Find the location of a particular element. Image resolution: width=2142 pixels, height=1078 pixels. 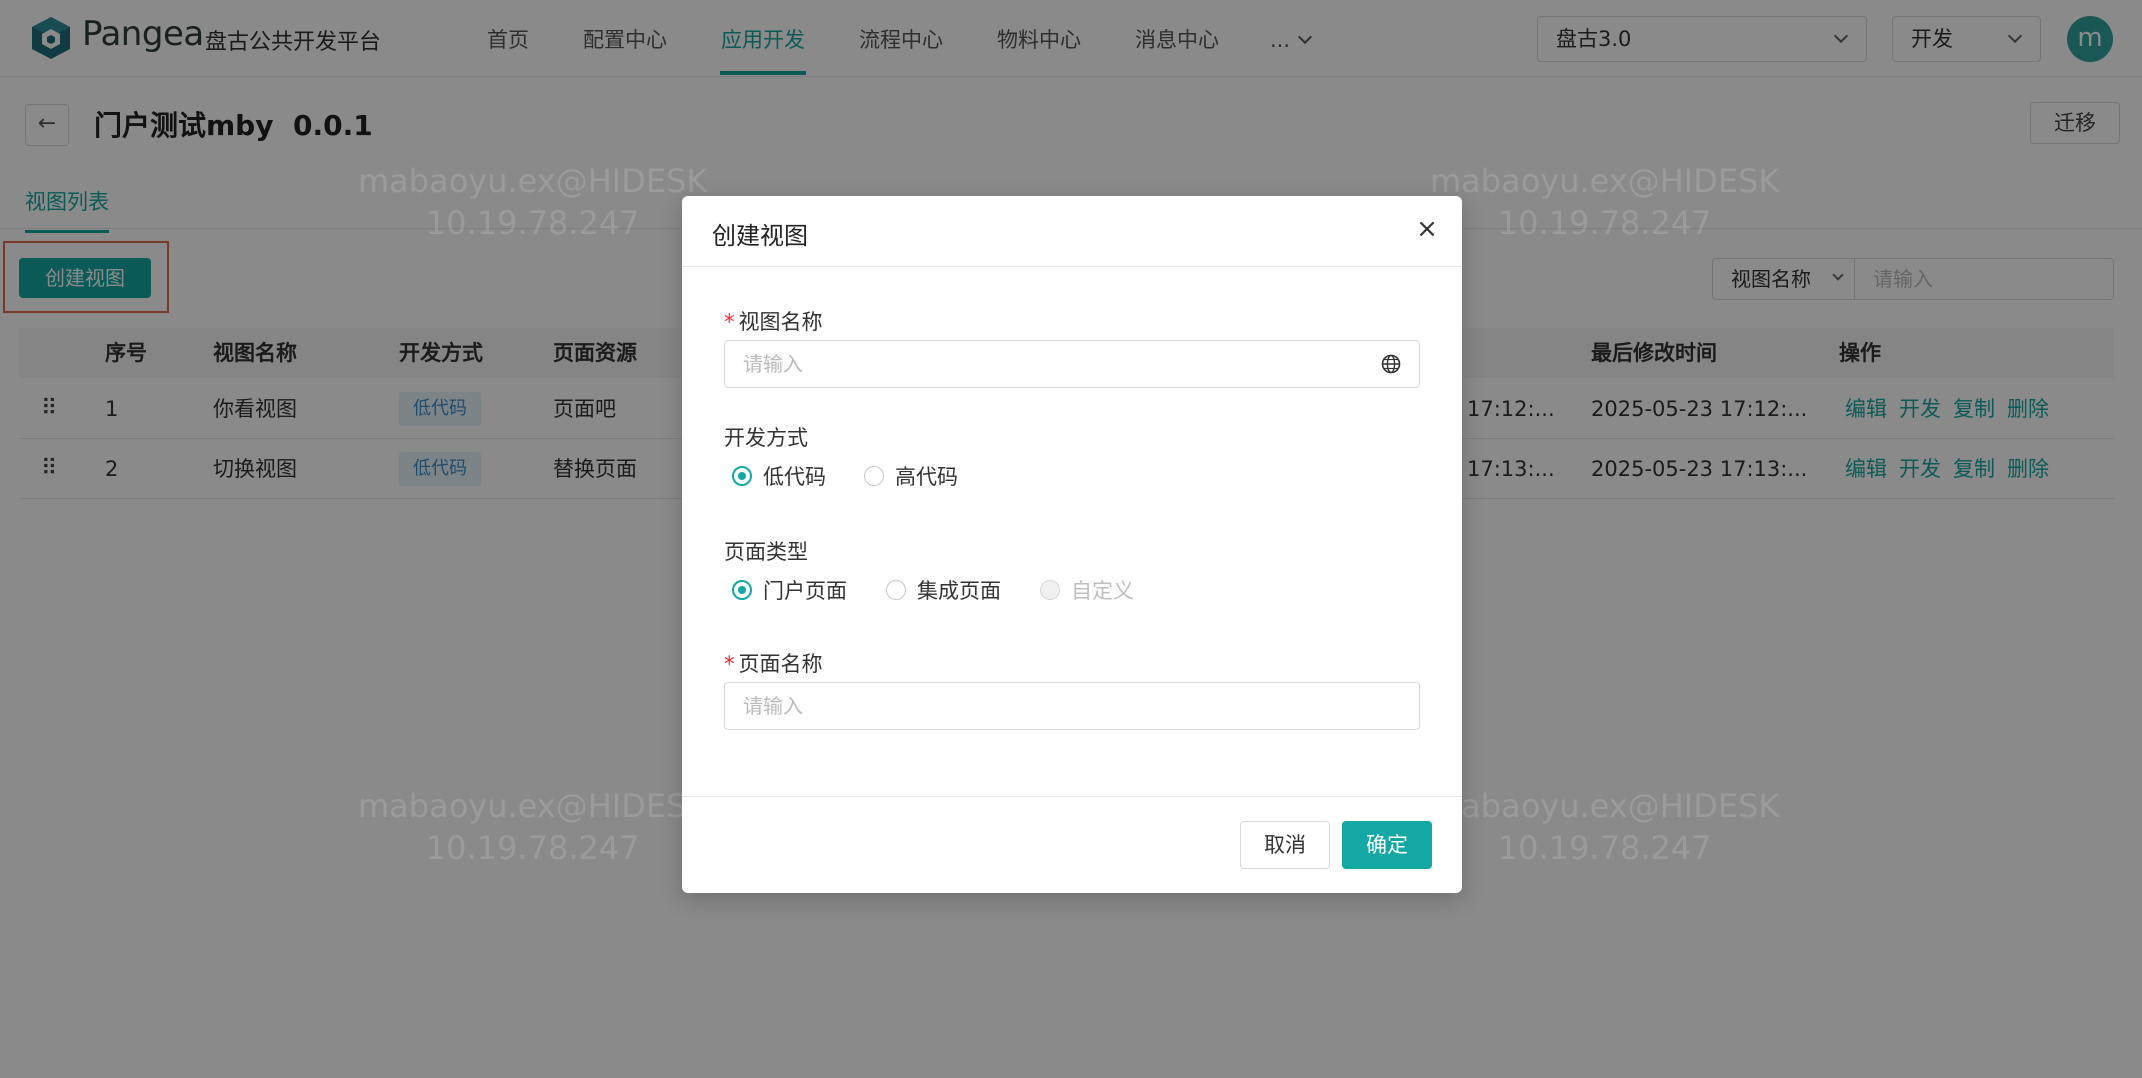

dialog-header: 创建视图 × is located at coordinates (1072, 231).